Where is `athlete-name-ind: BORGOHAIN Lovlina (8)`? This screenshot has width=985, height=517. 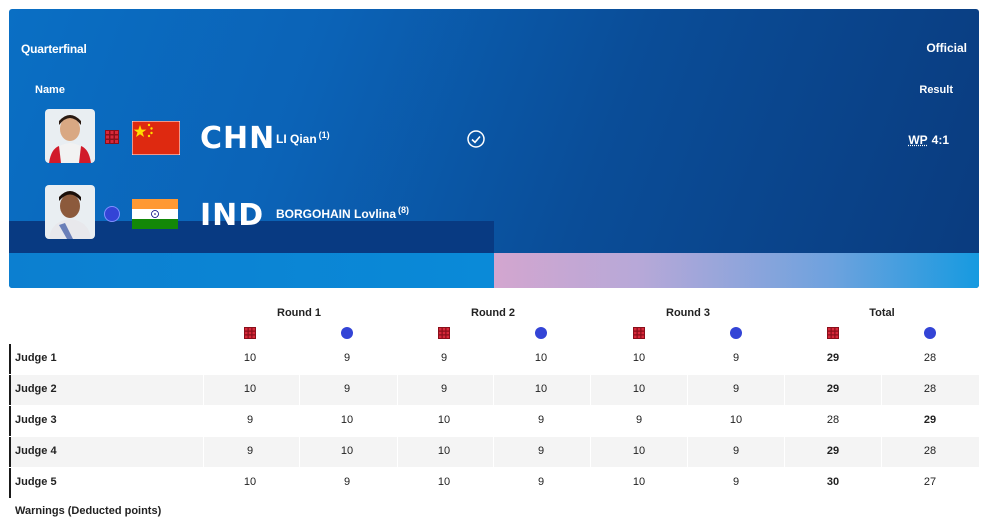
athlete-name-ind: BORGOHAIN Lovlina (8) is located at coordinates (342, 213).